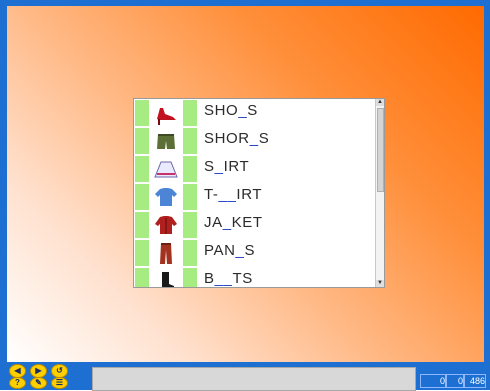  What do you see at coordinates (380, 283) in the screenshot?
I see `scroll-down-icon: ▼` at bounding box center [380, 283].